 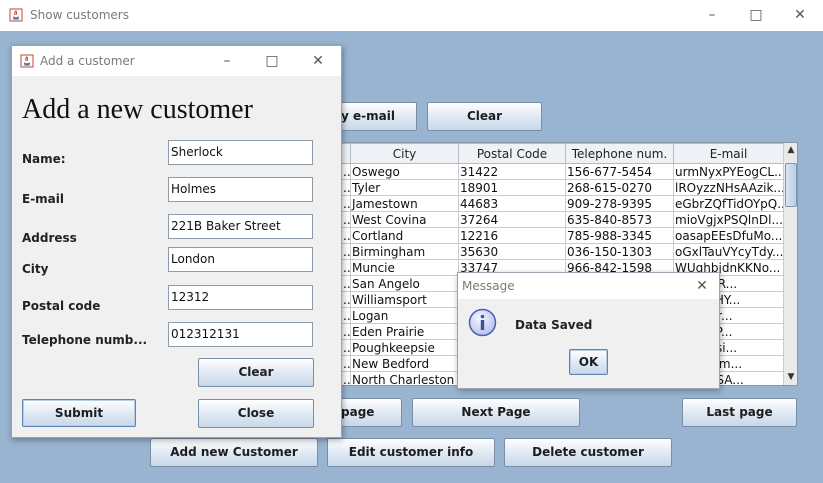 I want to click on main-window-title: Show customers, so click(x=79, y=15).